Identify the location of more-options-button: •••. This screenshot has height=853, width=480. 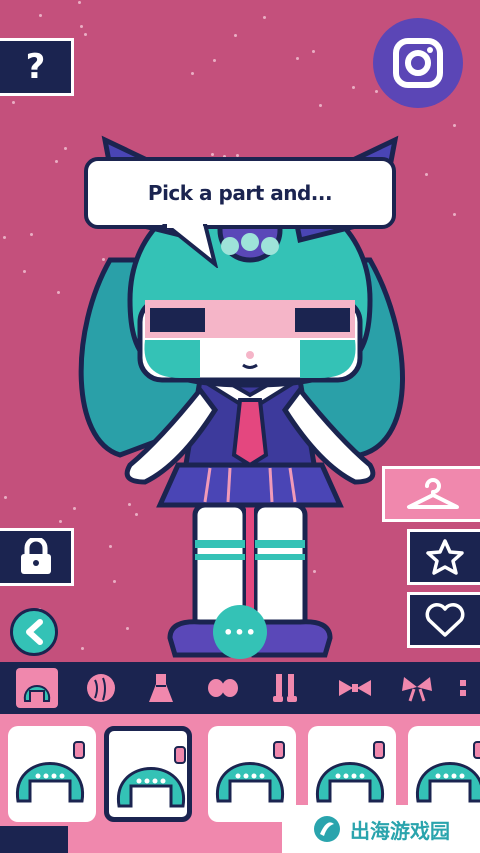
(240, 632).